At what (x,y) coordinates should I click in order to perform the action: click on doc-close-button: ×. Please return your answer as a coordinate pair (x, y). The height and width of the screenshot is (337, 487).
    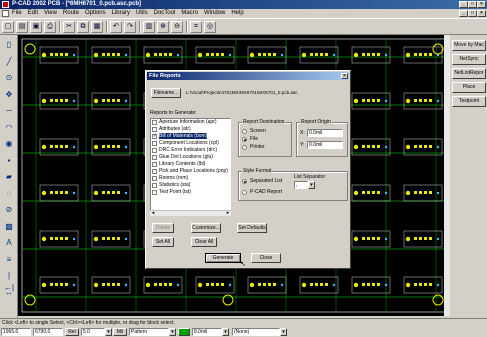
    Looking at the image, I should click on (481, 13).